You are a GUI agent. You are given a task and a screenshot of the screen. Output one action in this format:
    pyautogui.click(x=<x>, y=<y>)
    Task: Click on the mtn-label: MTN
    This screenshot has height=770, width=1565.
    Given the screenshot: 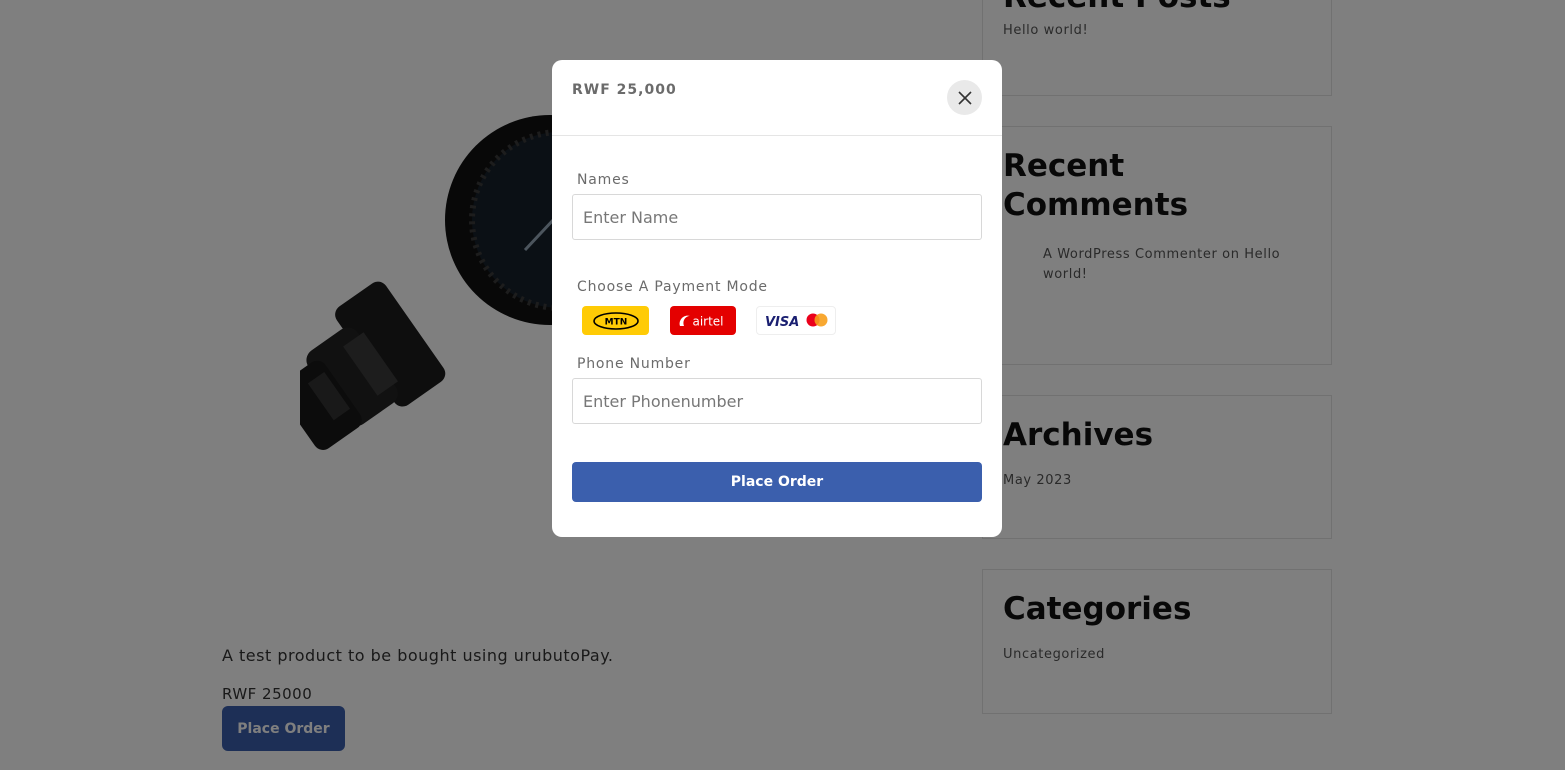 What is the action you would take?
    pyautogui.click(x=615, y=322)
    